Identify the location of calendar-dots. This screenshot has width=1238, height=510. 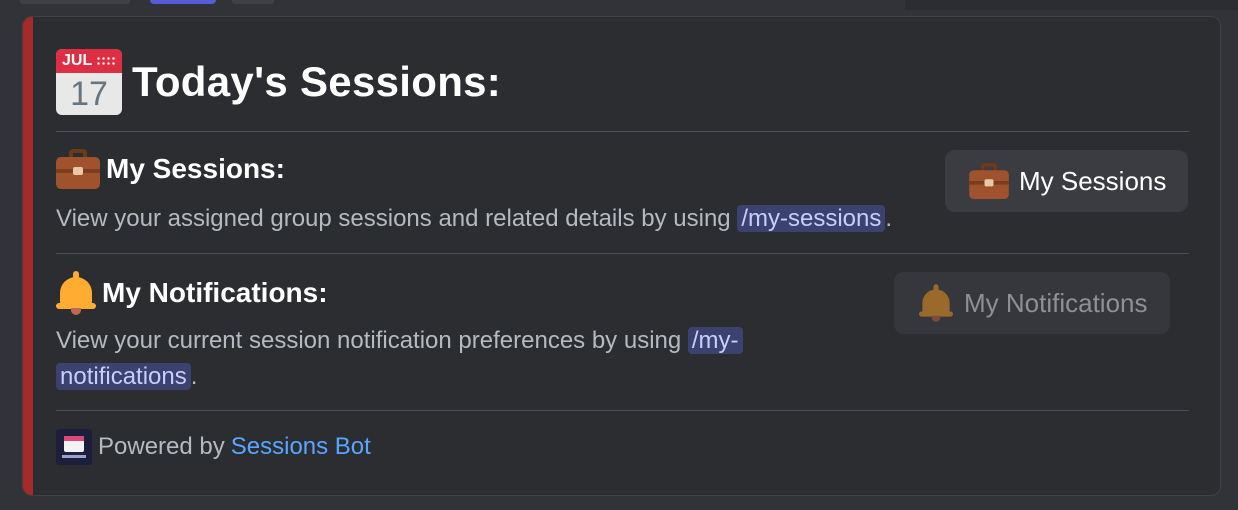
(106, 61).